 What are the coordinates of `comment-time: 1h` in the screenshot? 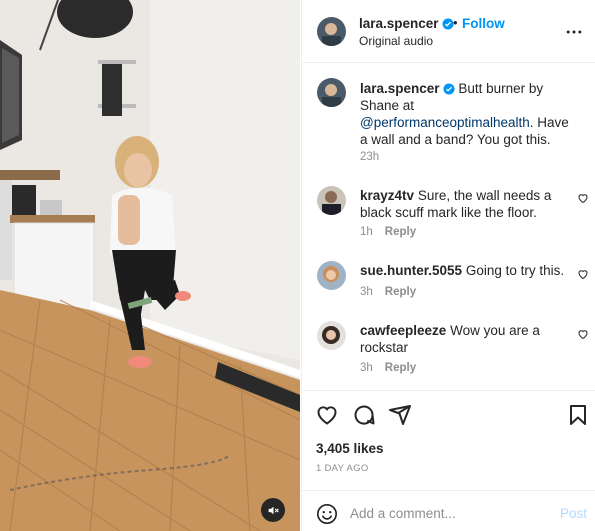 It's located at (366, 232).